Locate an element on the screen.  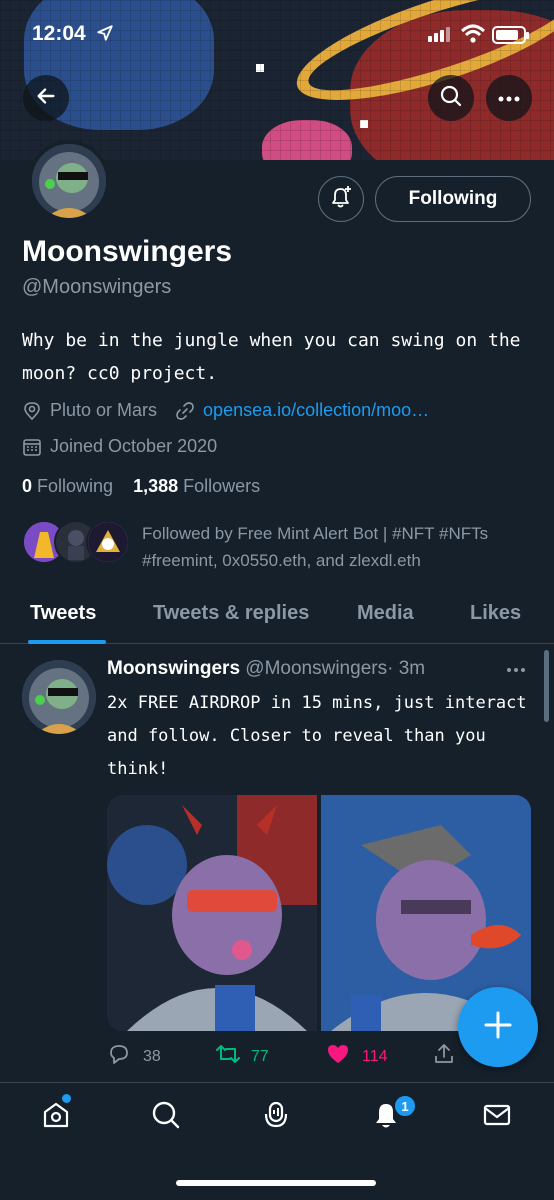
profile-joined-date: Joined October 2020 is located at coordinates (134, 446).